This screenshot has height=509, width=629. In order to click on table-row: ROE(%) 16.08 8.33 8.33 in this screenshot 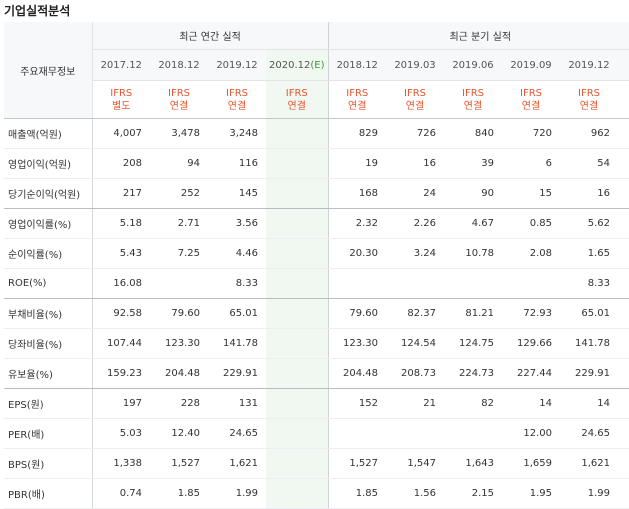, I will do `click(316, 283)`.